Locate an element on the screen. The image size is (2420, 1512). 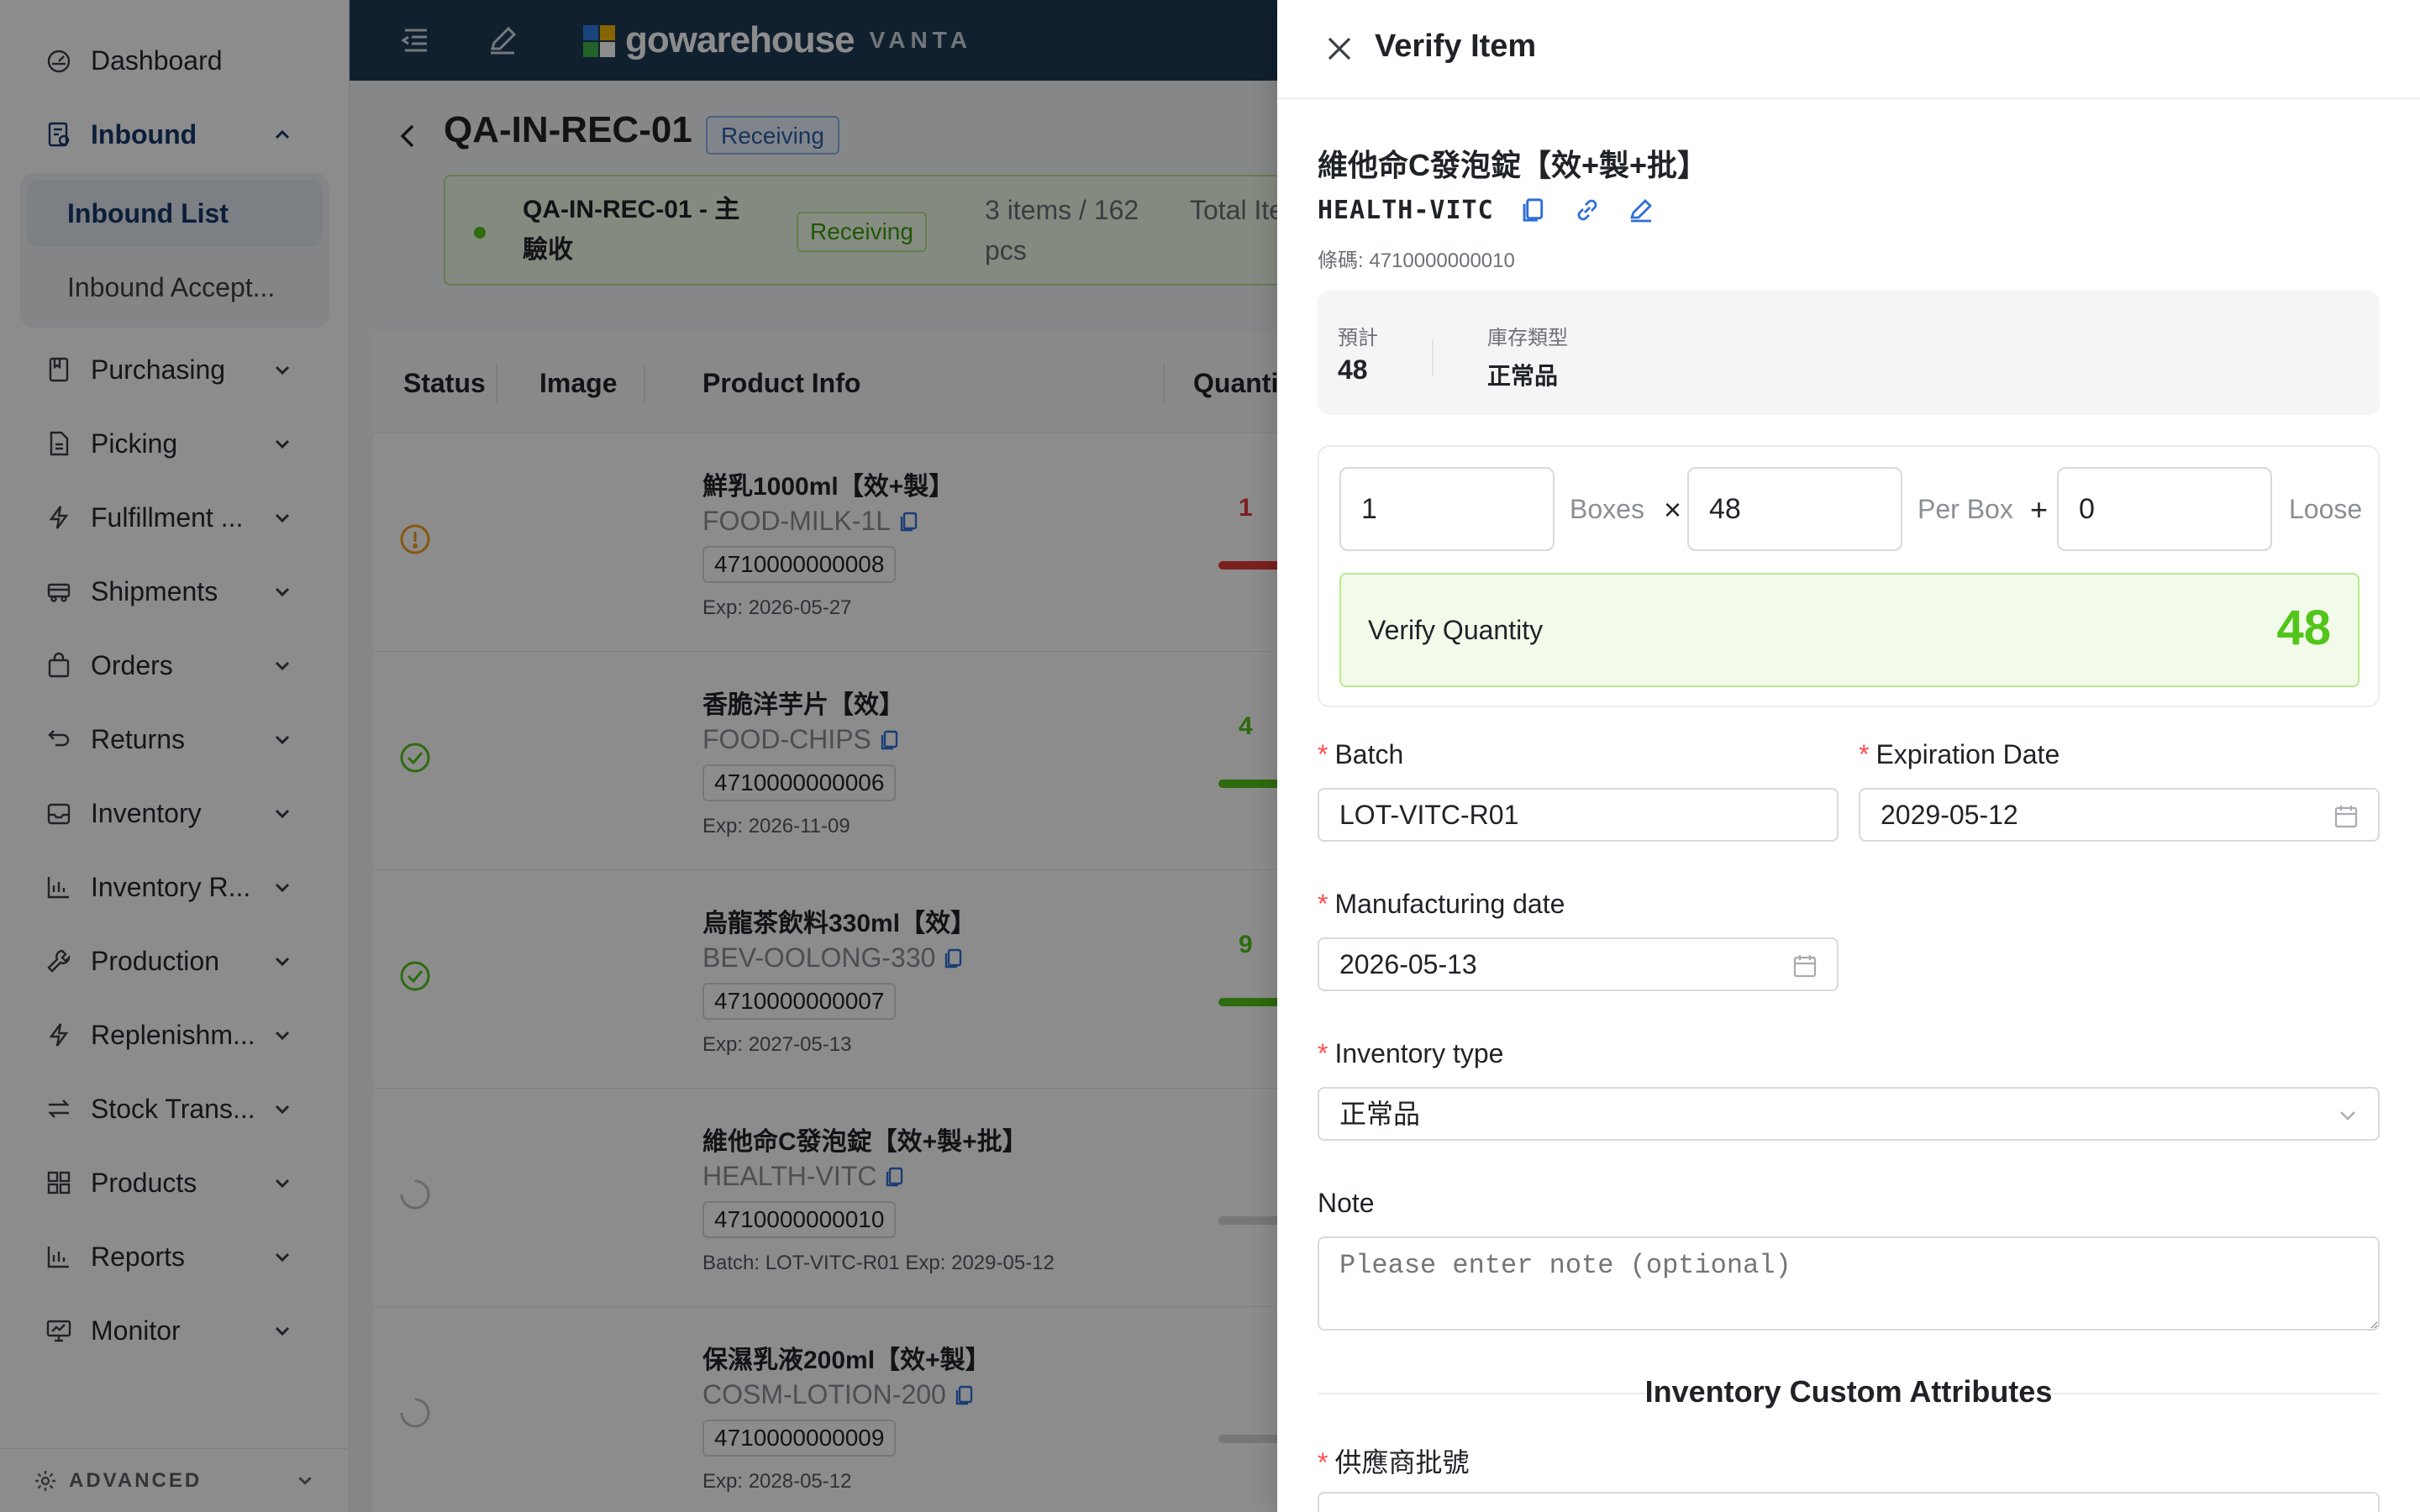
expected-value: 48 is located at coordinates (1353, 369).